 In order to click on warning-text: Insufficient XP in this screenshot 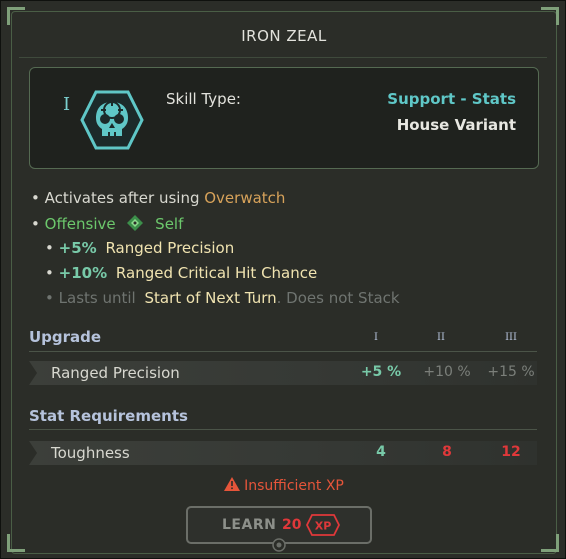, I will do `click(294, 486)`.